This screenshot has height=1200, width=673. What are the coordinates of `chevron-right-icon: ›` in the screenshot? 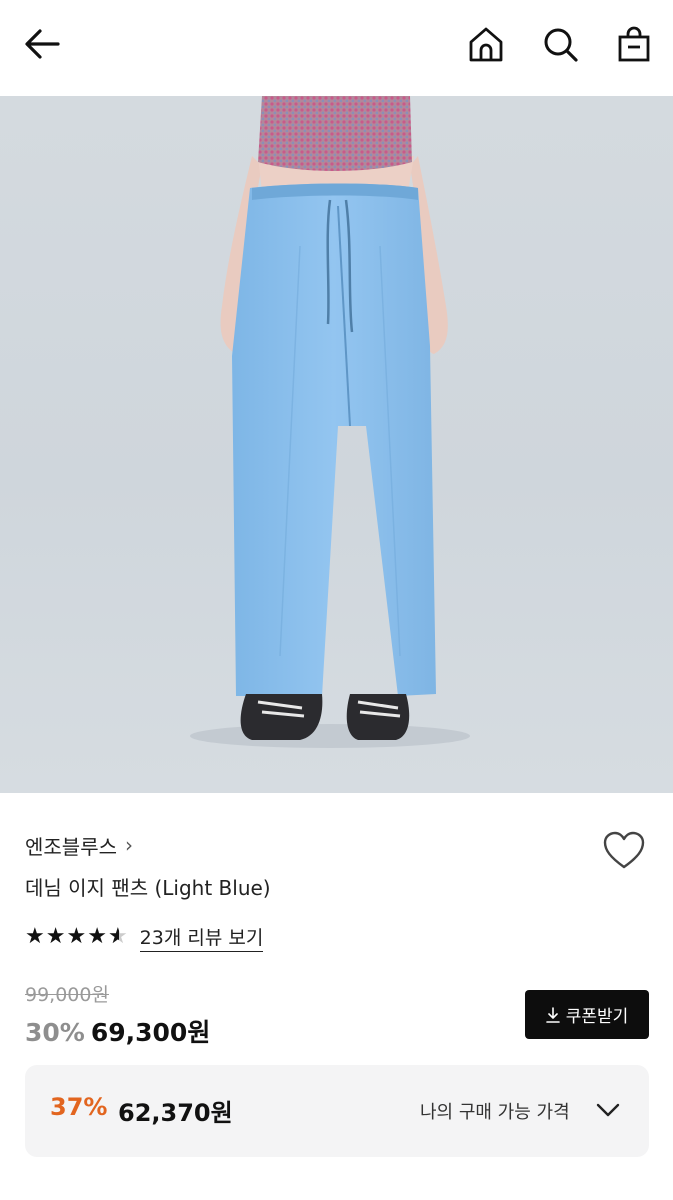 It's located at (129, 845).